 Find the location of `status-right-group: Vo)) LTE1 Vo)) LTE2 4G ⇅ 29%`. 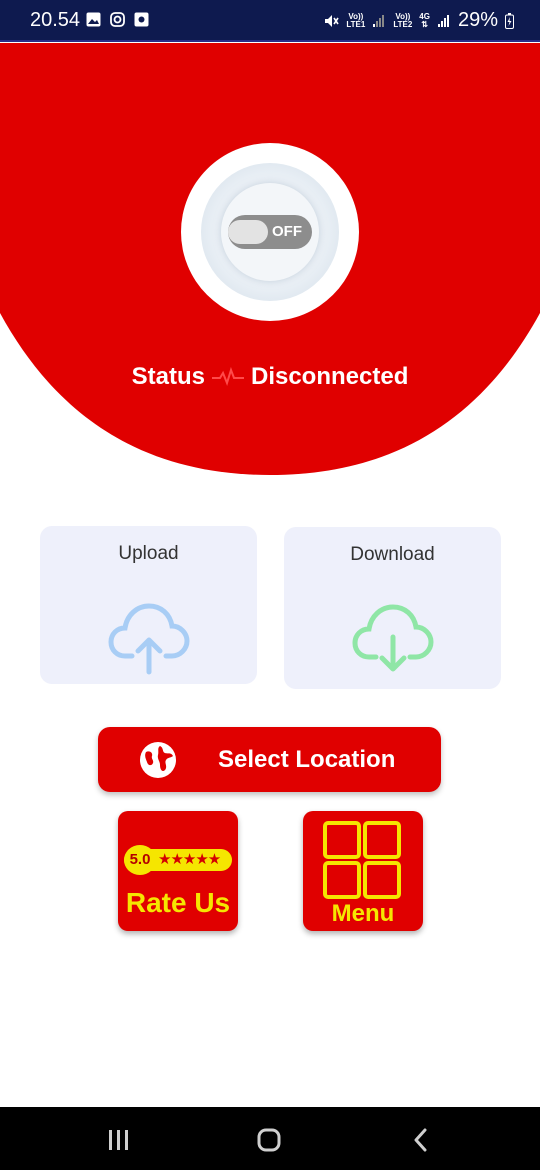

status-right-group: Vo)) LTE1 Vo)) LTE2 4G ⇅ 29% is located at coordinates (418, 20).